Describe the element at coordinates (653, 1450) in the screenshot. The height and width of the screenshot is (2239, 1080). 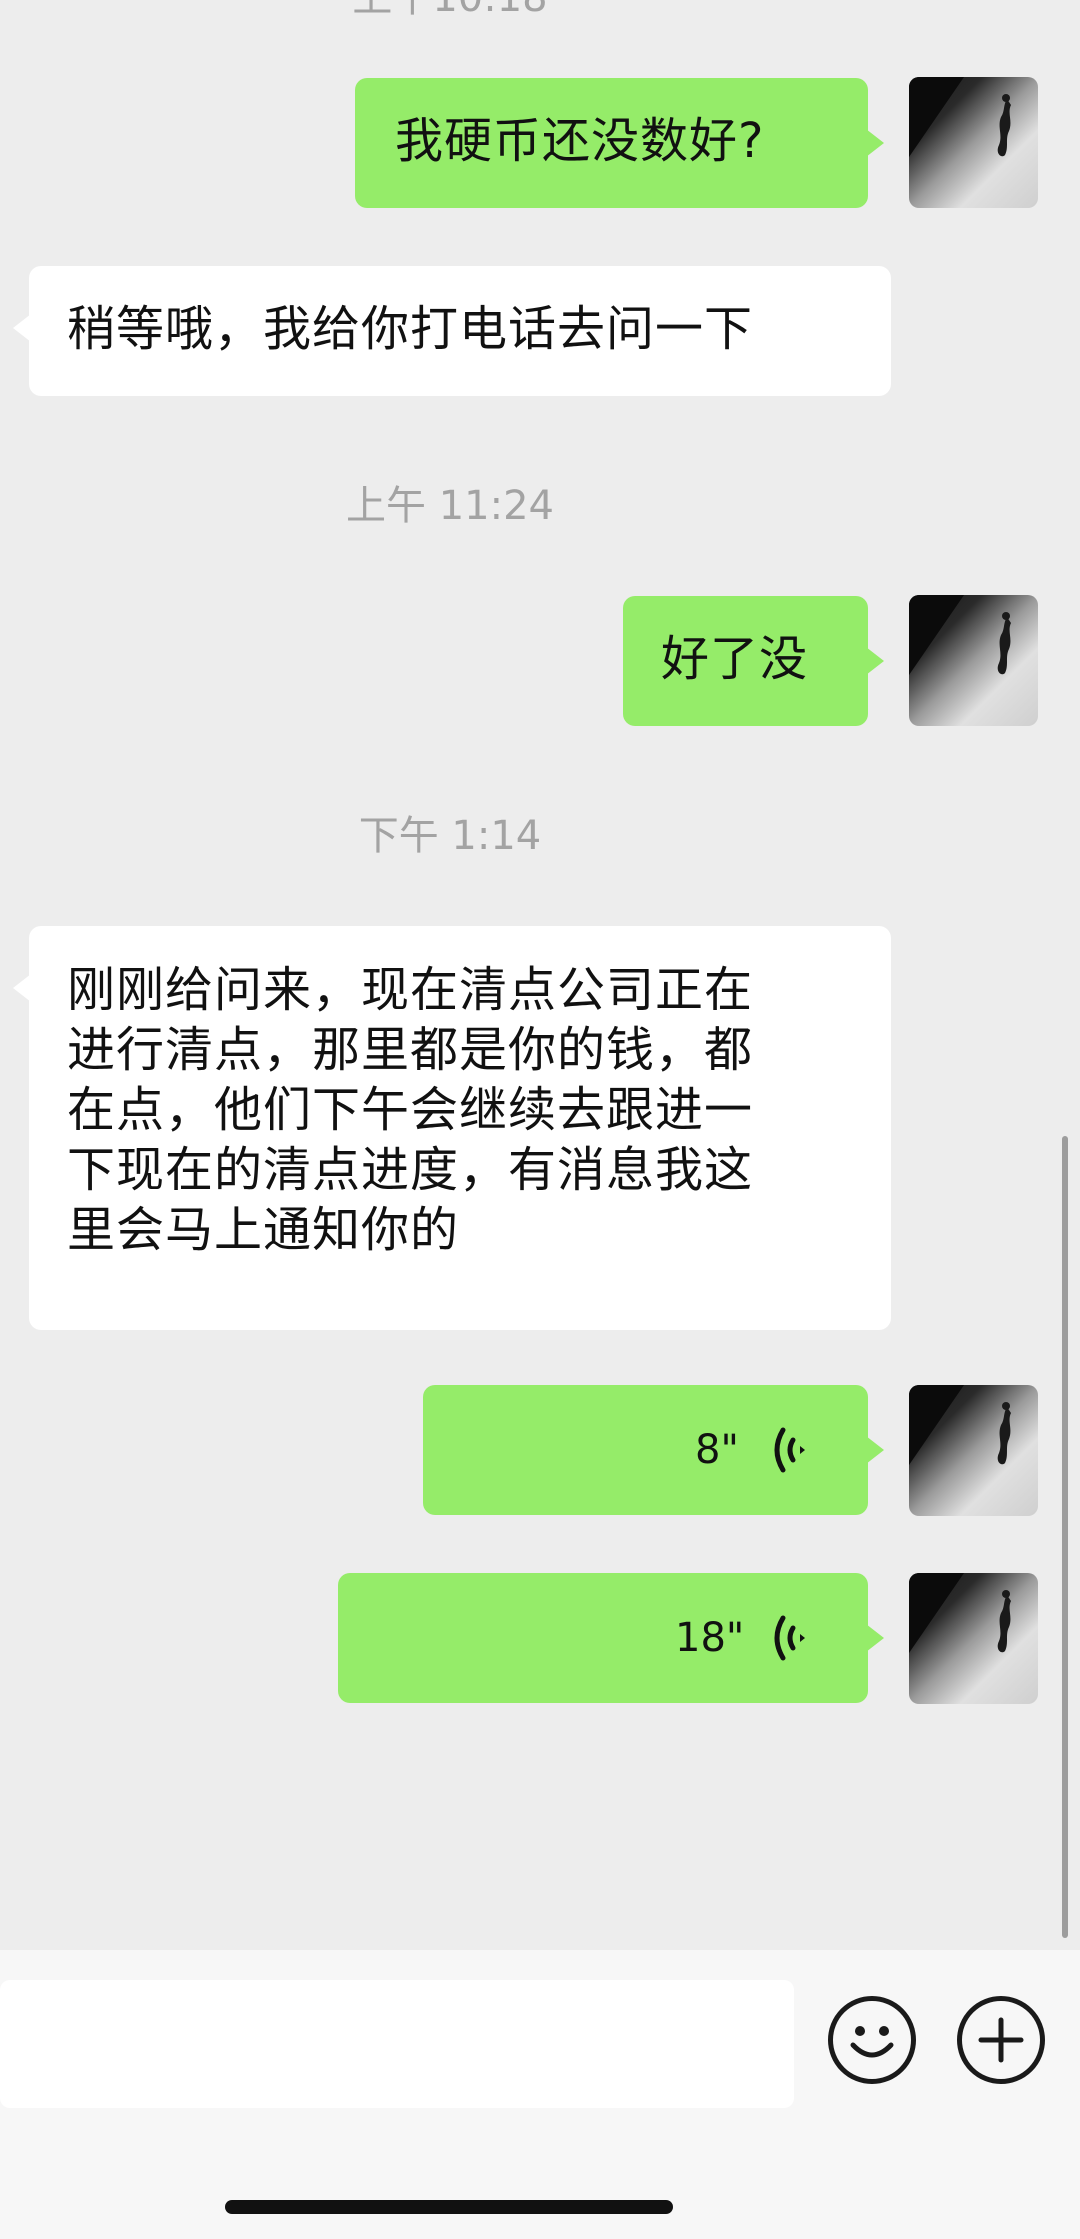
I see `voice-message-bubble: 8"` at that location.